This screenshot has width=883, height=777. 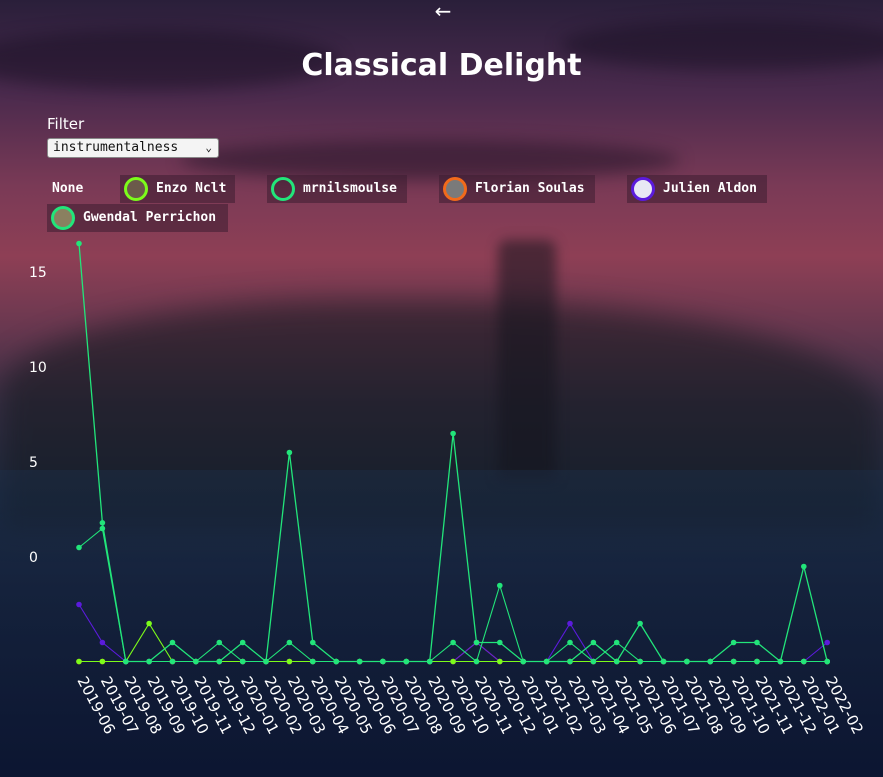 What do you see at coordinates (38, 273) in the screenshot?
I see `y-tick-label: 15` at bounding box center [38, 273].